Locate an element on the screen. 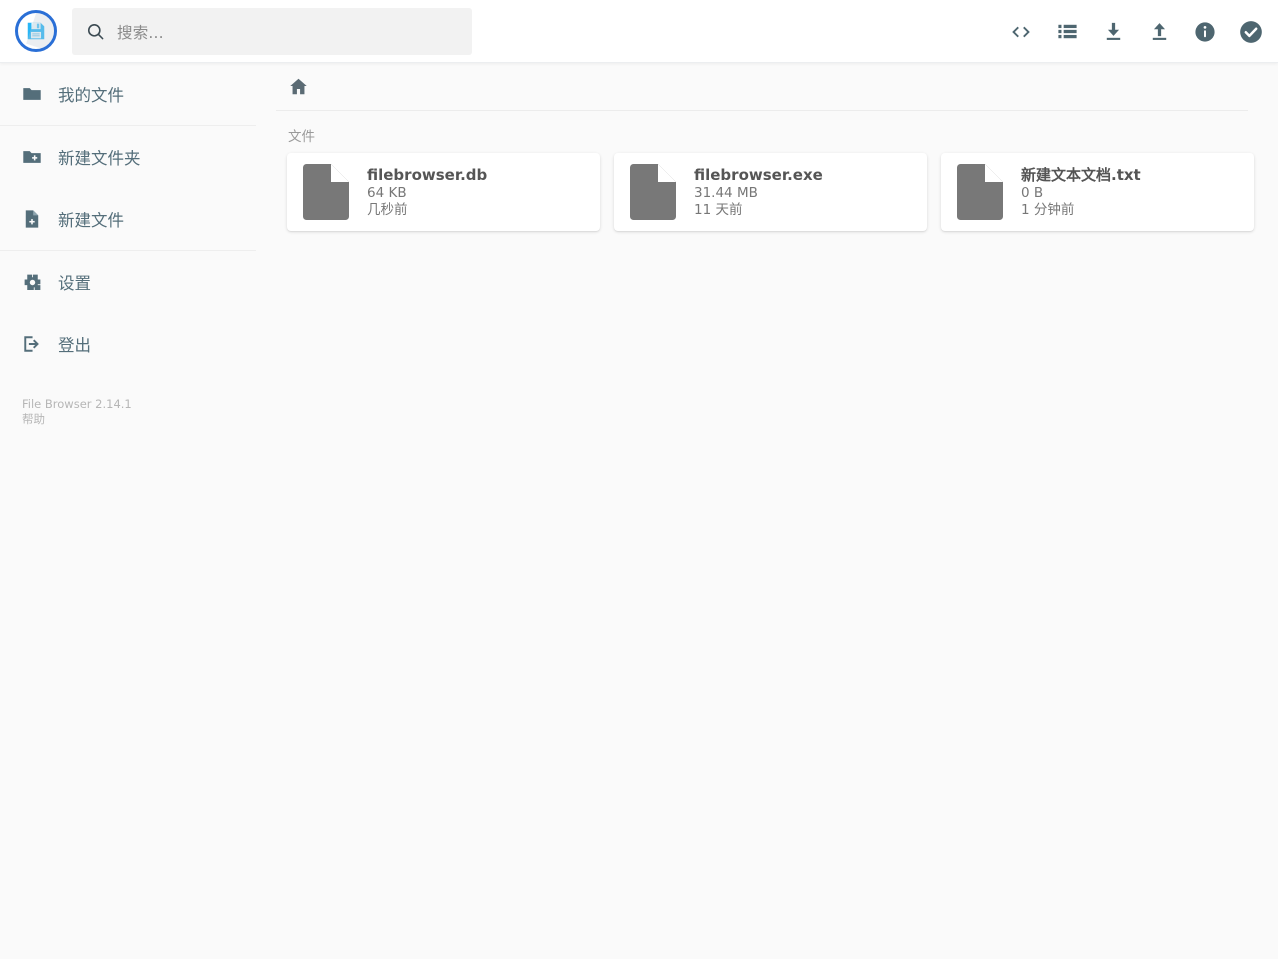 The height and width of the screenshot is (959, 1278). list-view-icon is located at coordinates (1067, 32).